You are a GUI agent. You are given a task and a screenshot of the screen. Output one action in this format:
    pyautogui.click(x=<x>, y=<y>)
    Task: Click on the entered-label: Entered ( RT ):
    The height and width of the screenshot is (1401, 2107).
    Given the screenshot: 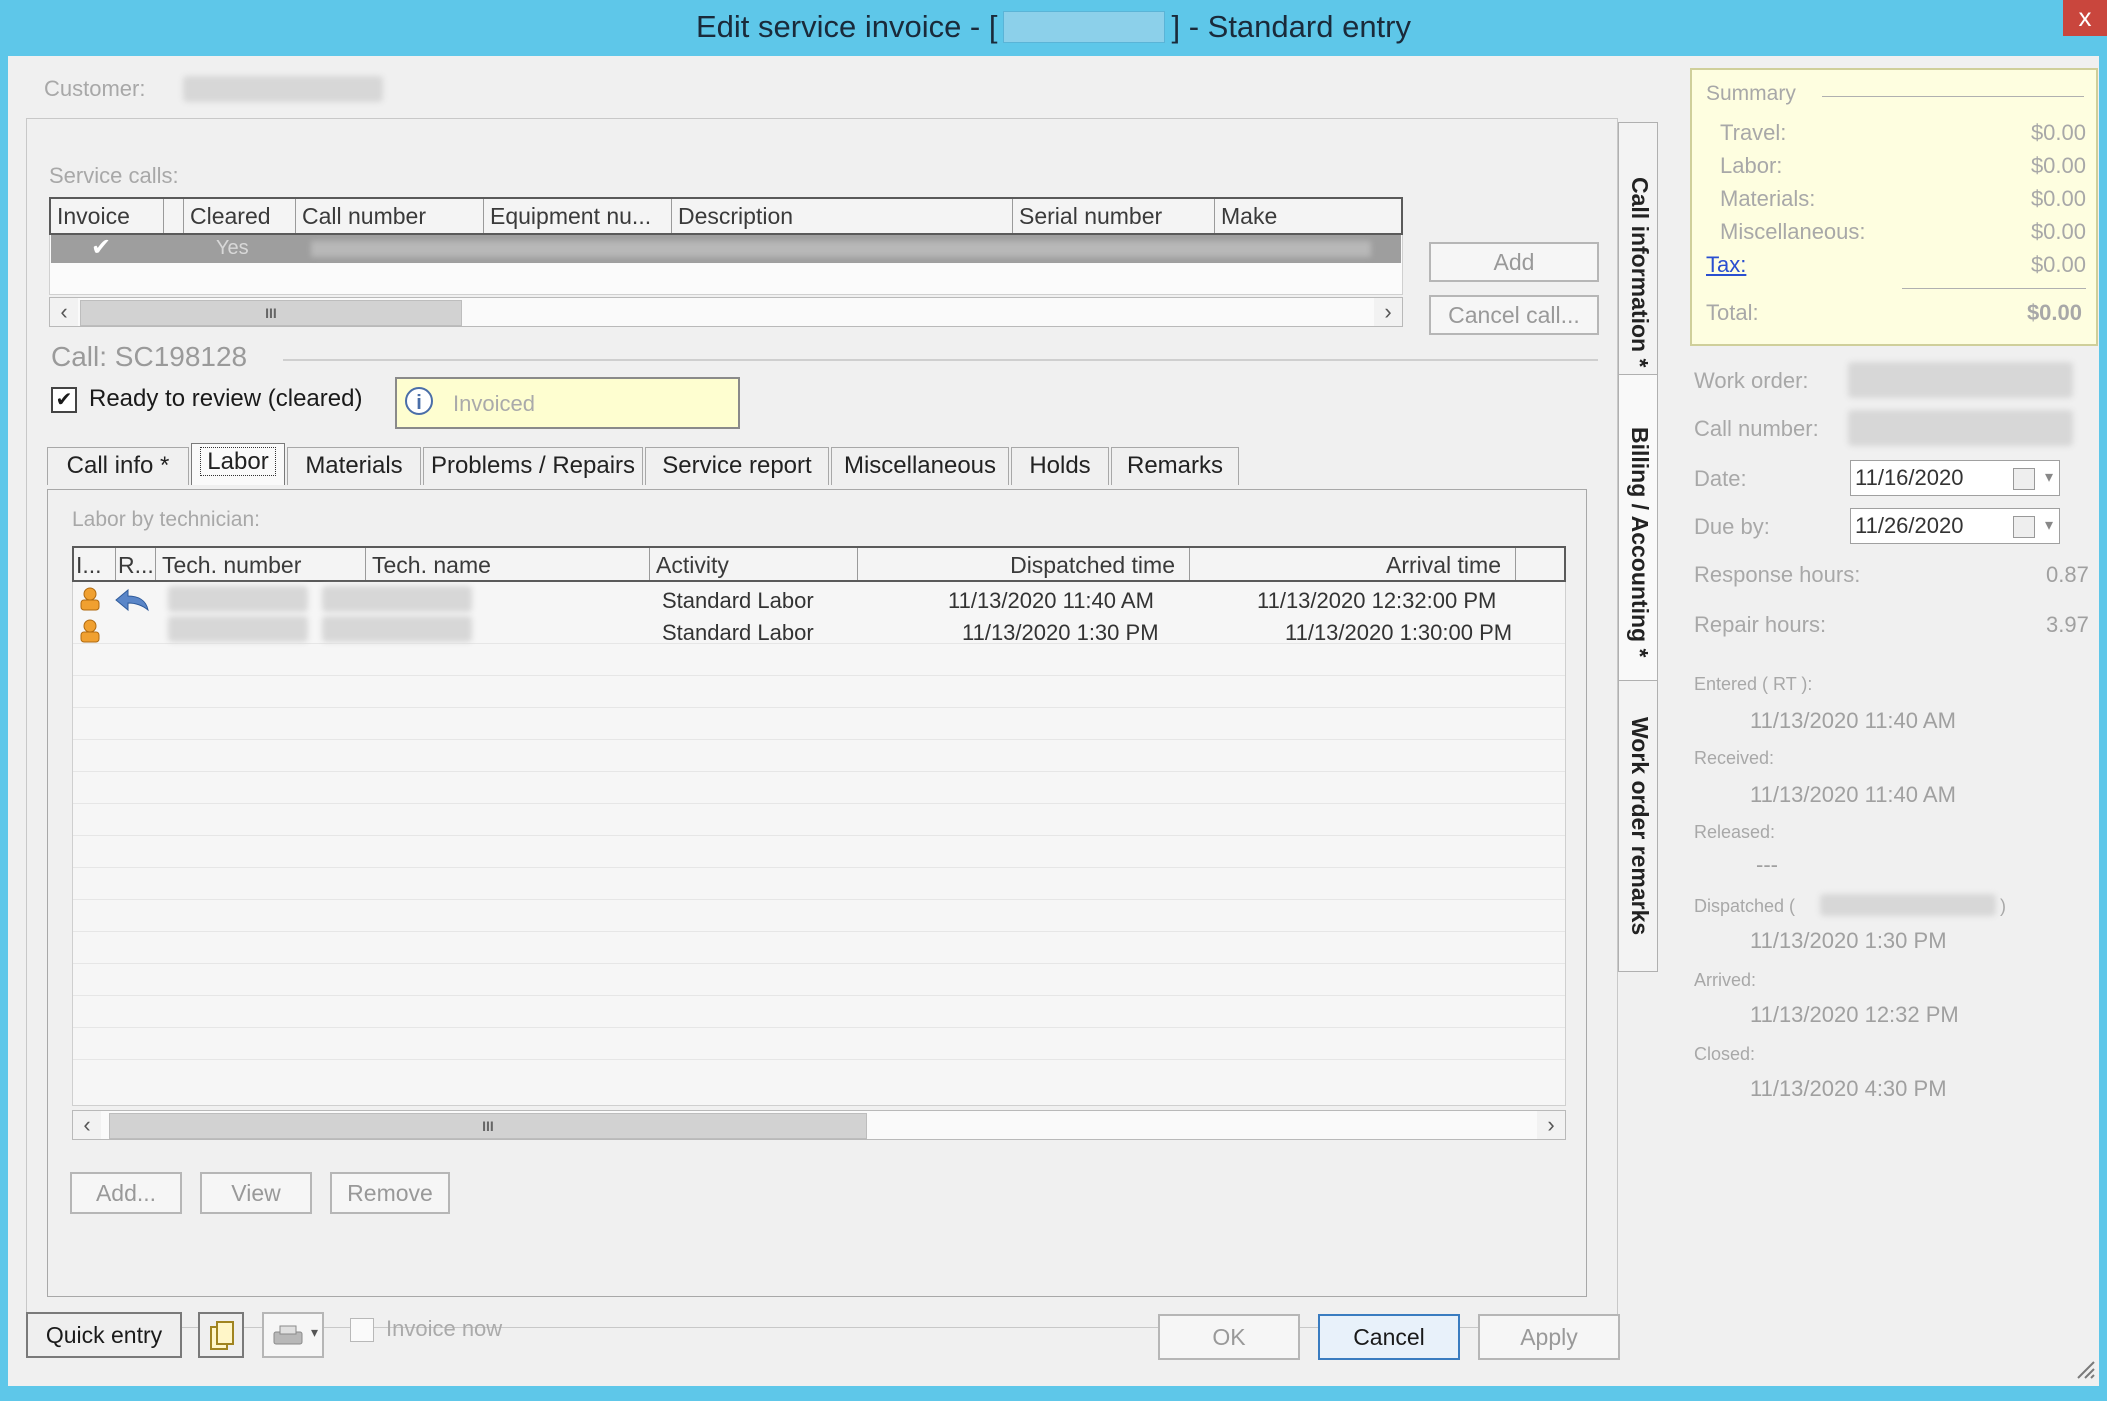 What is the action you would take?
    pyautogui.click(x=1753, y=684)
    